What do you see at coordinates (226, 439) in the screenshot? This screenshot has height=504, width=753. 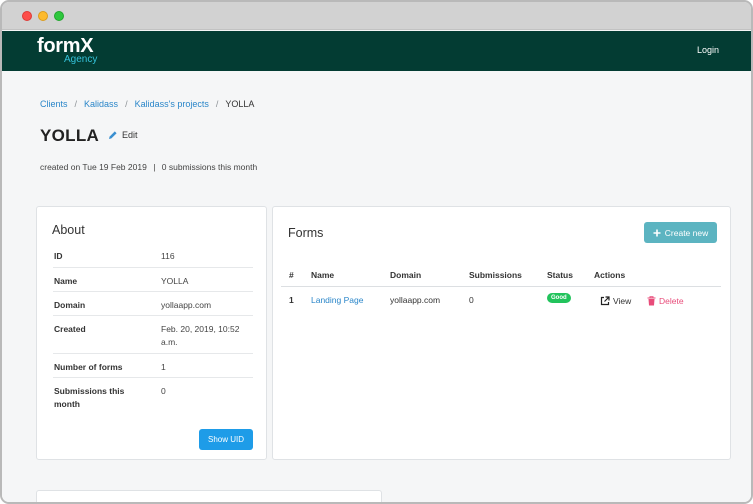 I see `show-uid-button: Show UID` at bounding box center [226, 439].